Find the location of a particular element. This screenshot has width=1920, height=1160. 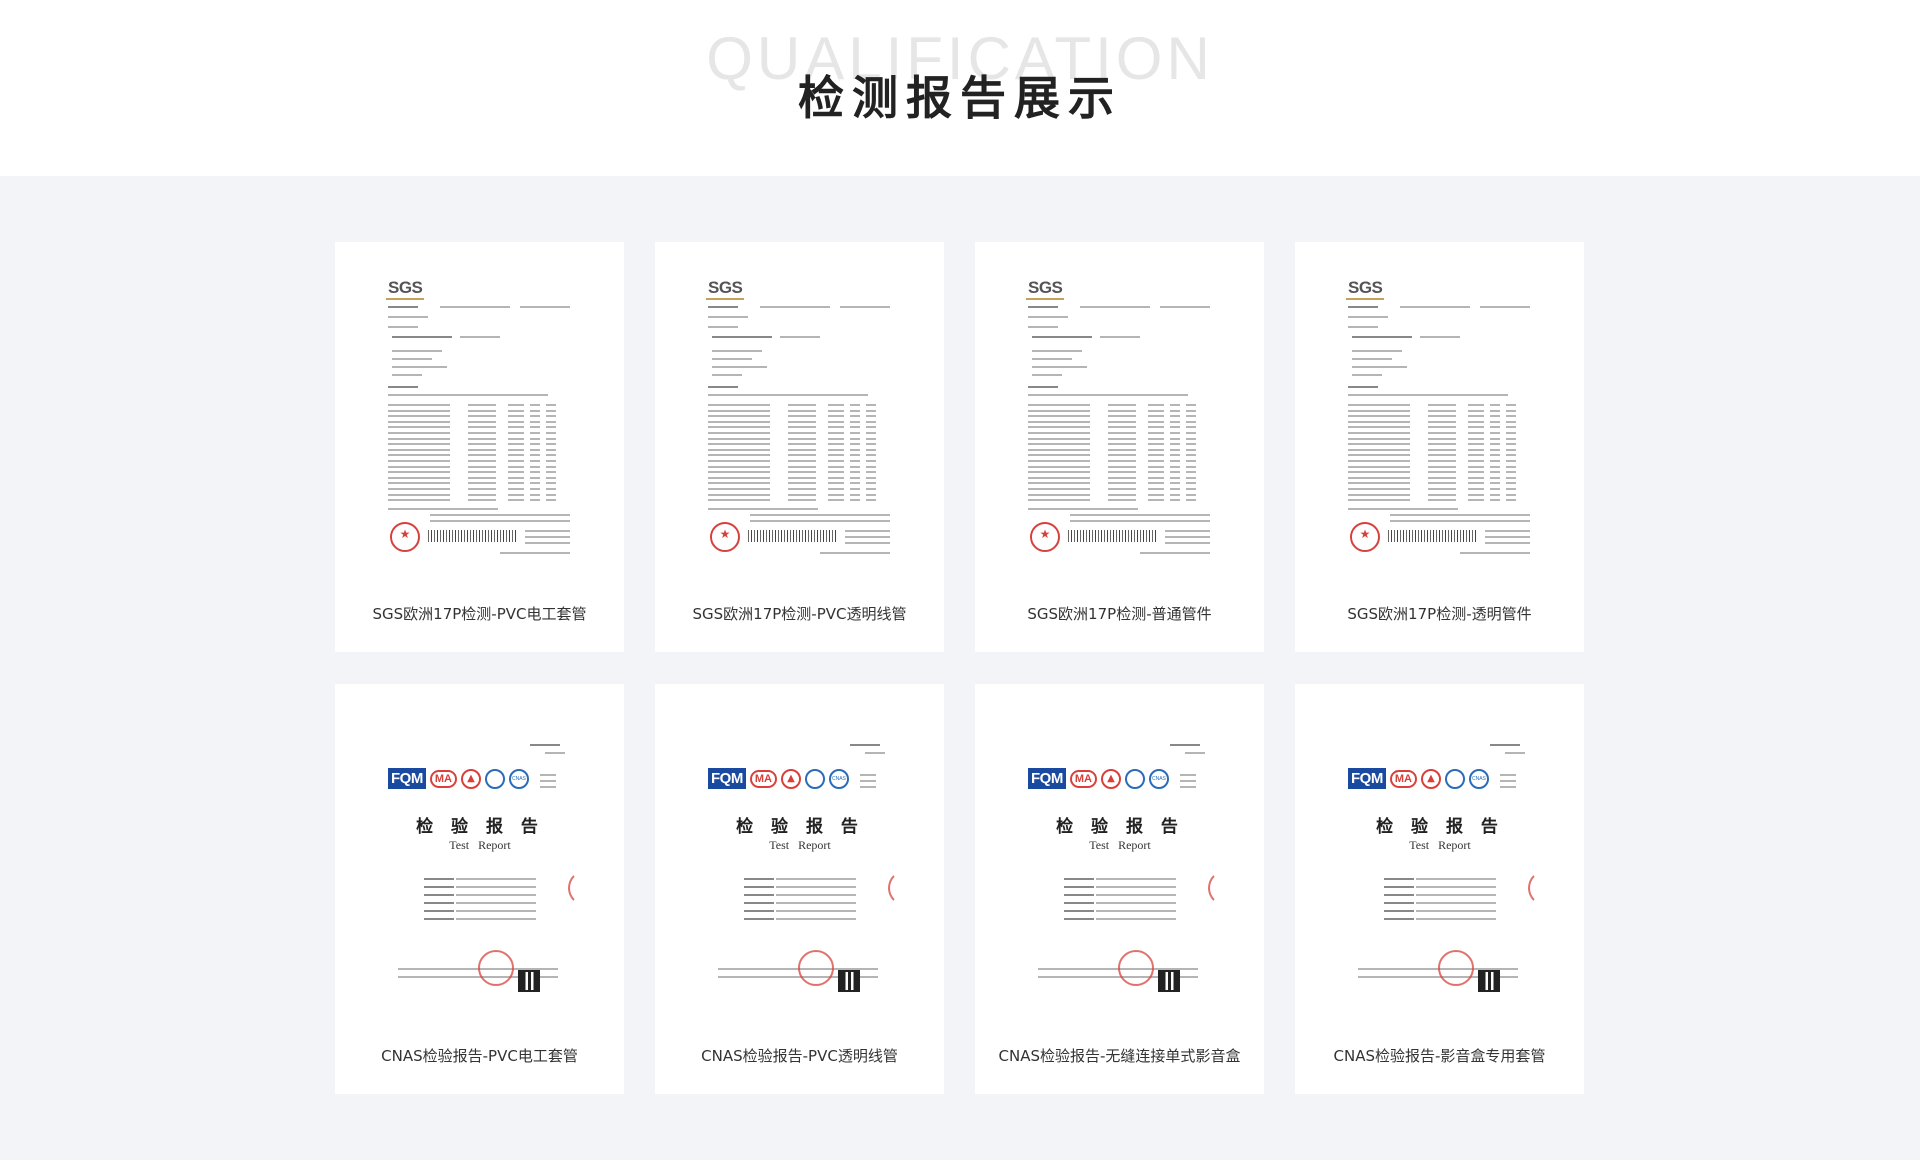

report-card: SGS SGS欧洲17P检测-透明管件 is located at coordinates (1439, 447).